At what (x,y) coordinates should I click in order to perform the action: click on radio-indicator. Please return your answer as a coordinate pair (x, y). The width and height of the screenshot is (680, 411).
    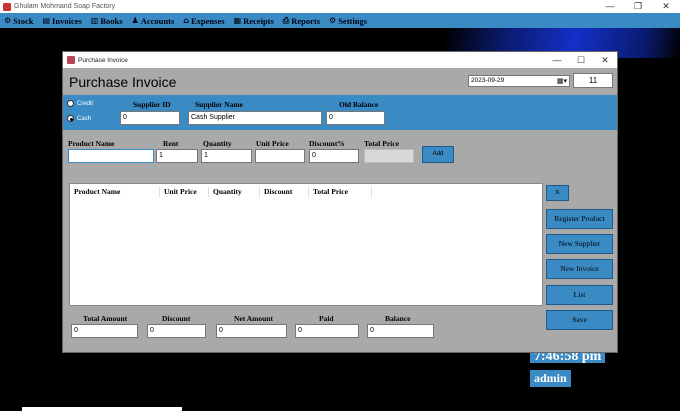
    Looking at the image, I should click on (70, 103).